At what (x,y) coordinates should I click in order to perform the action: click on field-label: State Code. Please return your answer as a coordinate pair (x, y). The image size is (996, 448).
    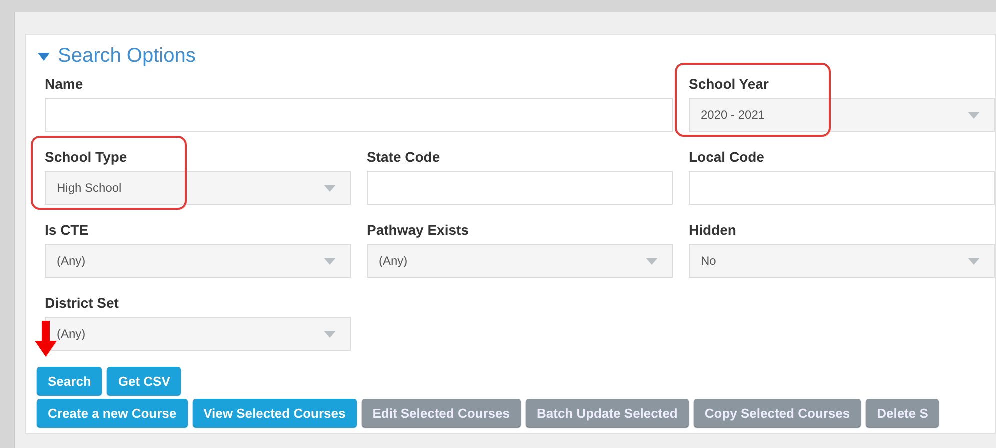
    Looking at the image, I should click on (404, 157).